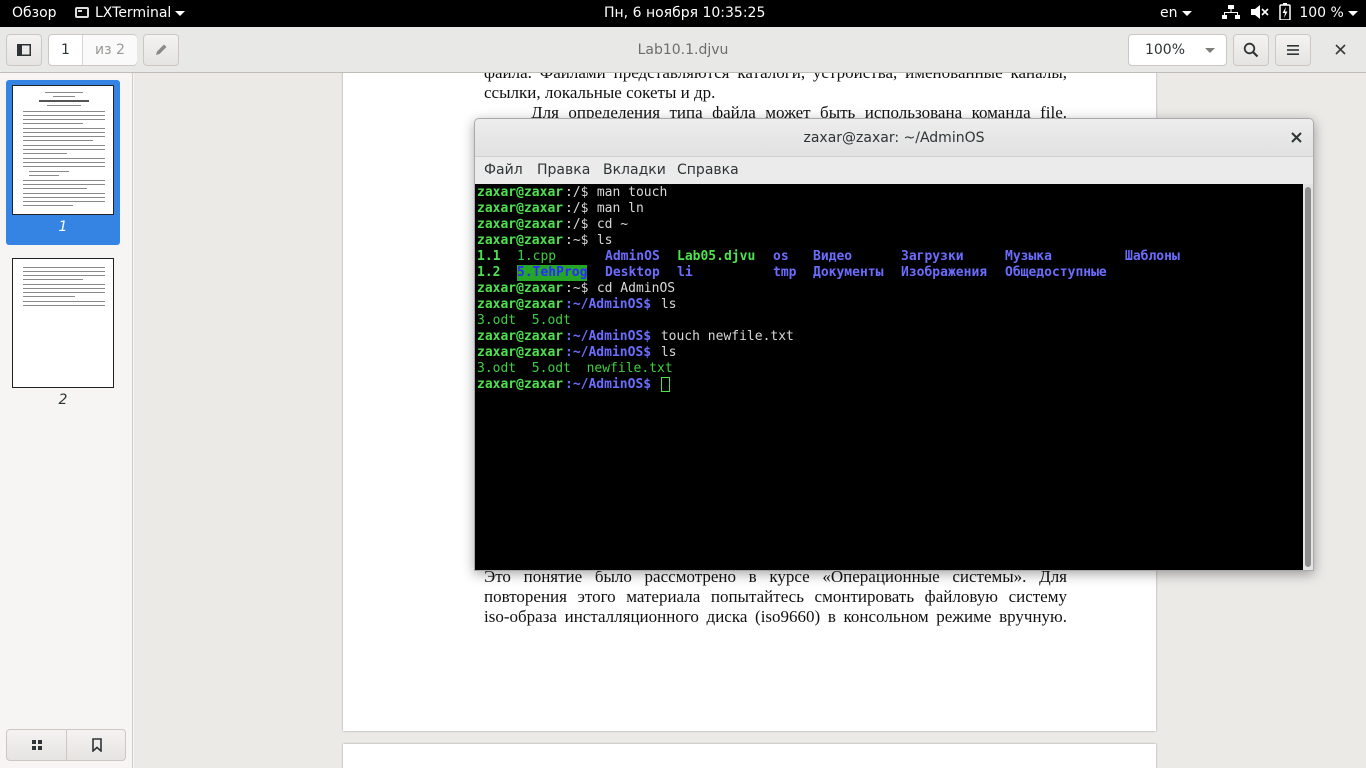  What do you see at coordinates (1165, 50) in the screenshot?
I see `zoom-value: 100%` at bounding box center [1165, 50].